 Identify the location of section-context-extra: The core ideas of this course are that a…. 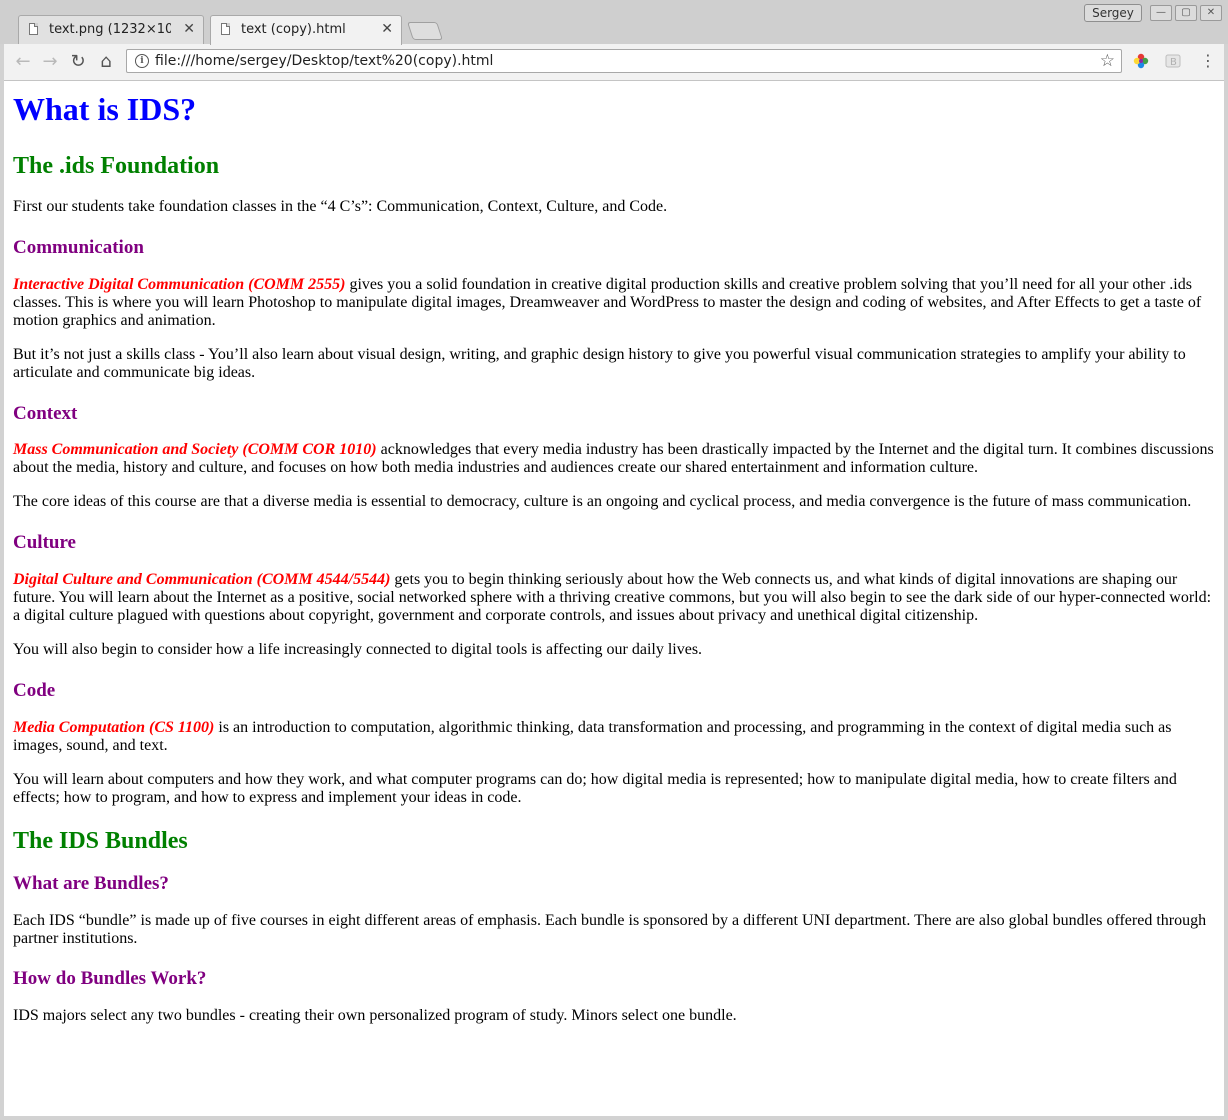
(602, 501).